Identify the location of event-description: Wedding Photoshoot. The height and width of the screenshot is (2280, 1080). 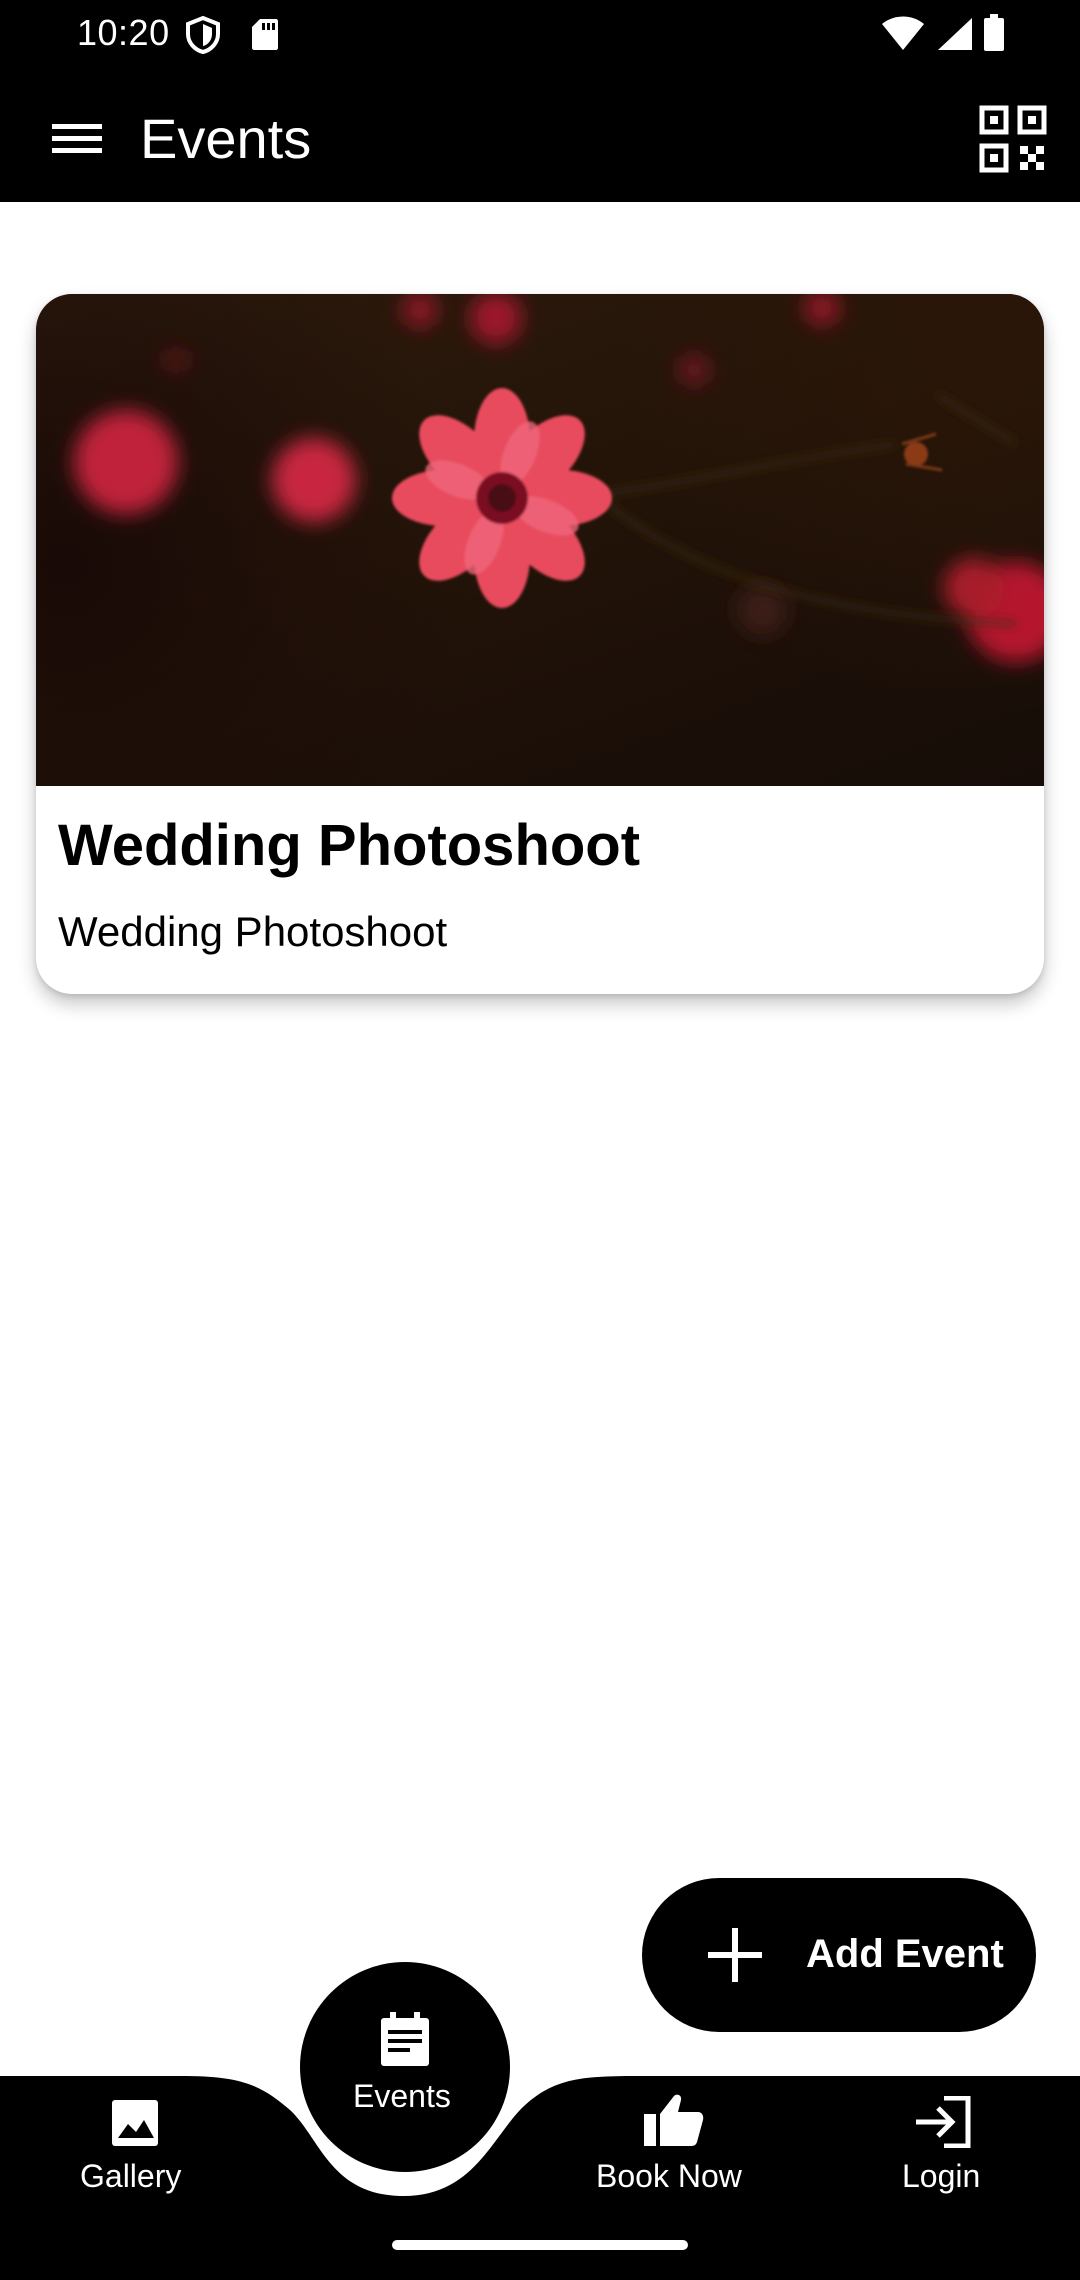
(253, 931).